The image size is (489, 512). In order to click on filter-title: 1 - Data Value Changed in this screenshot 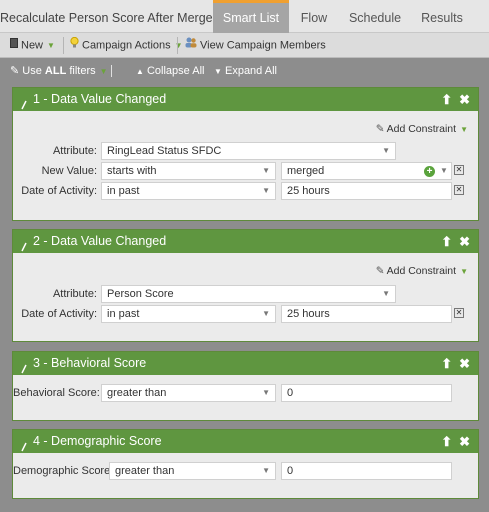, I will do `click(100, 99)`.